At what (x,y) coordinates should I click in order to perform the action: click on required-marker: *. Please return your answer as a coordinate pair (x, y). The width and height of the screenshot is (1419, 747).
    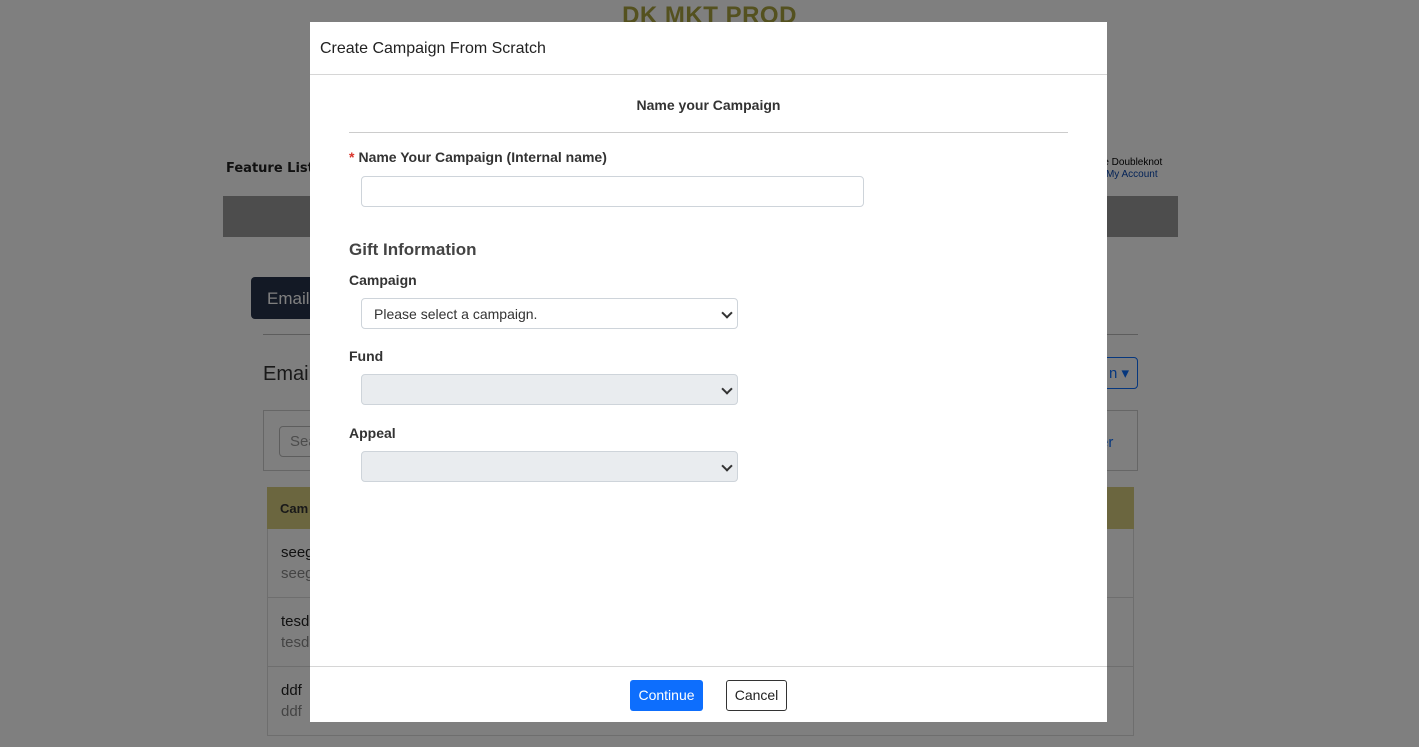
    Looking at the image, I should click on (351, 157).